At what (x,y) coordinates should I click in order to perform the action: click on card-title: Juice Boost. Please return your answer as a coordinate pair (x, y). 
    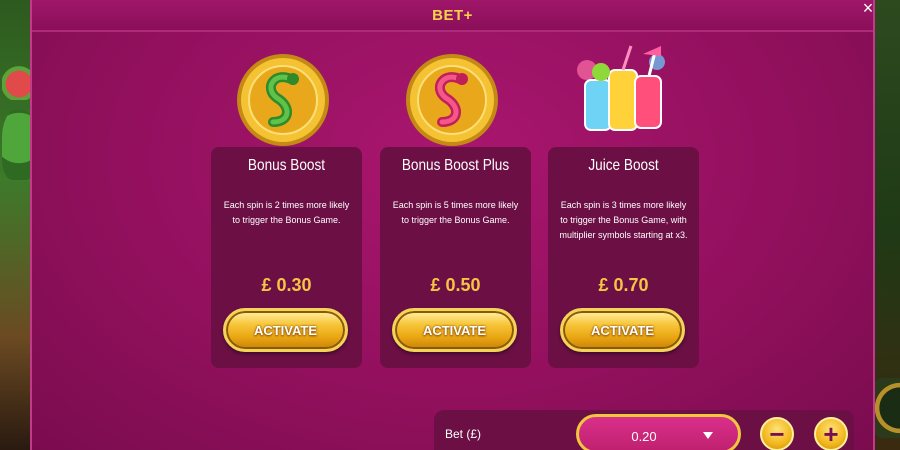
    Looking at the image, I should click on (623, 165).